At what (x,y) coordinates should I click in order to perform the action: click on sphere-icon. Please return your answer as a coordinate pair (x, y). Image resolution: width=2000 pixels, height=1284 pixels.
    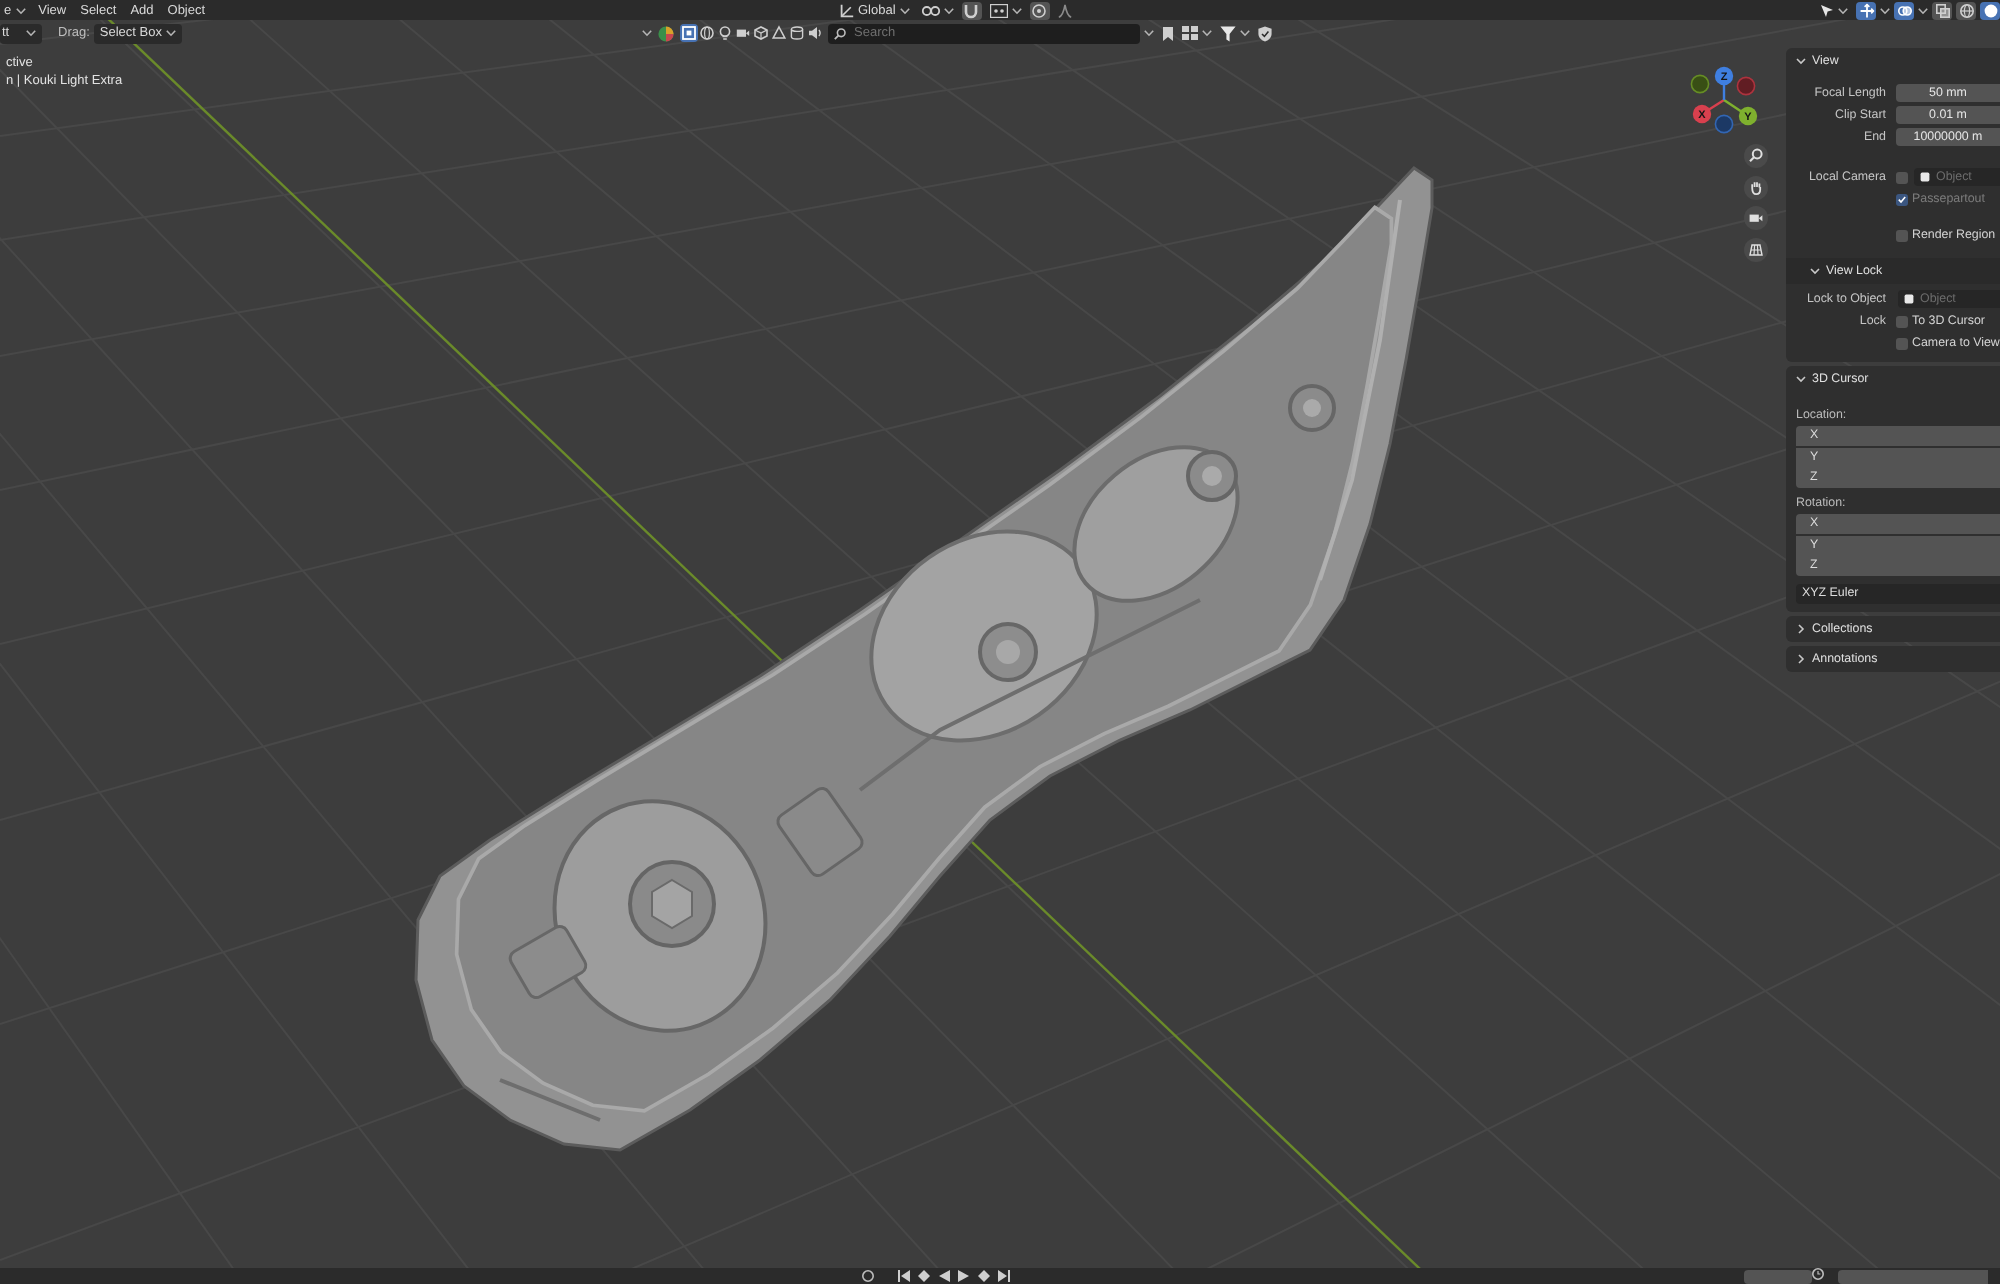
    Looking at the image, I should click on (707, 33).